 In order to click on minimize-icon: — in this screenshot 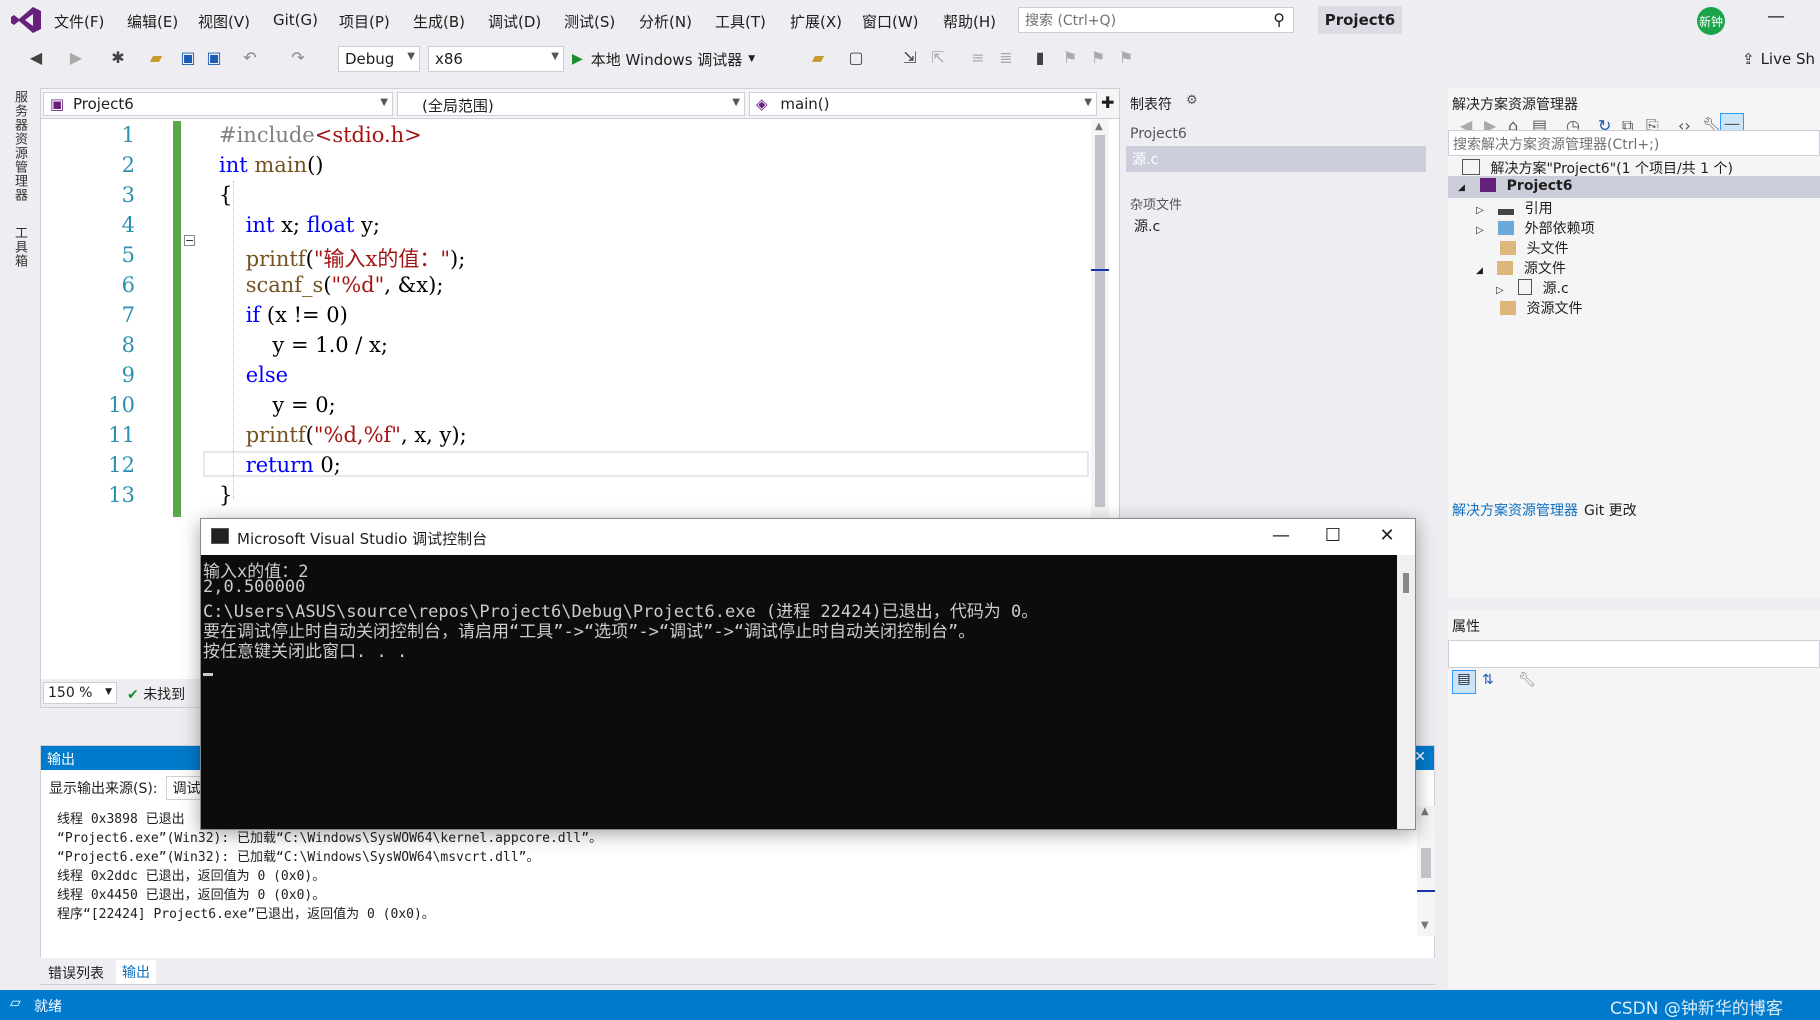, I will do `click(1281, 537)`.